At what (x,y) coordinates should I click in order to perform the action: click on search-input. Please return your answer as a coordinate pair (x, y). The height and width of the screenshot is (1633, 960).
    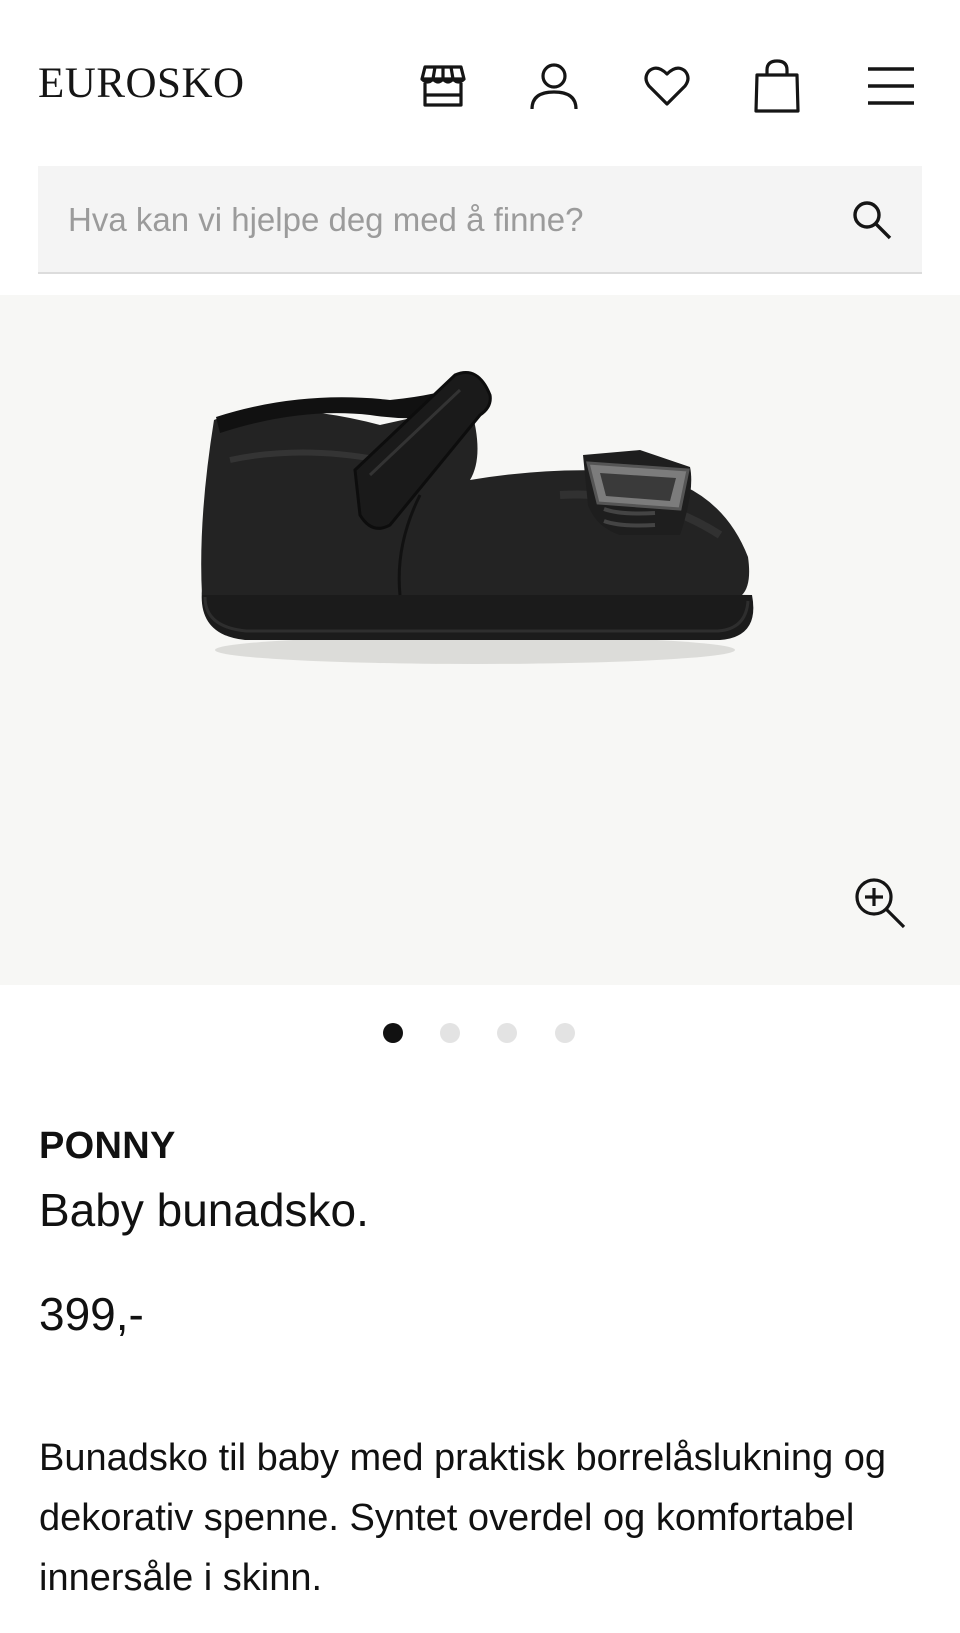
    Looking at the image, I should click on (448, 220).